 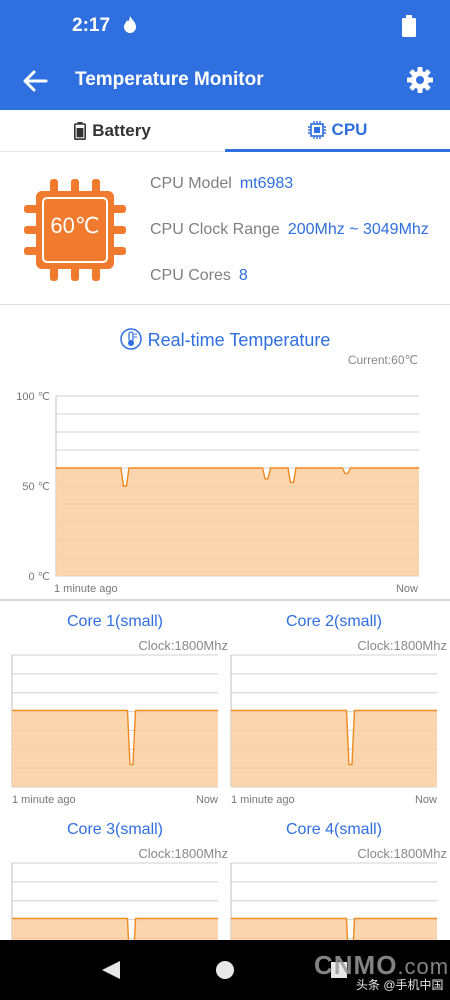 I want to click on cpu-cores-label: CPU Cores, so click(x=190, y=275).